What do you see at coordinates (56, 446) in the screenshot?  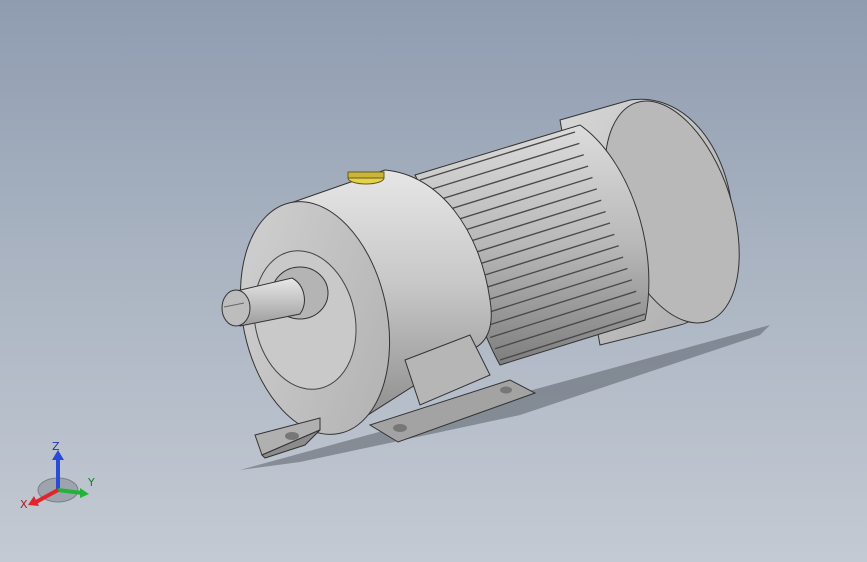 I see `z-axis-label: Z` at bounding box center [56, 446].